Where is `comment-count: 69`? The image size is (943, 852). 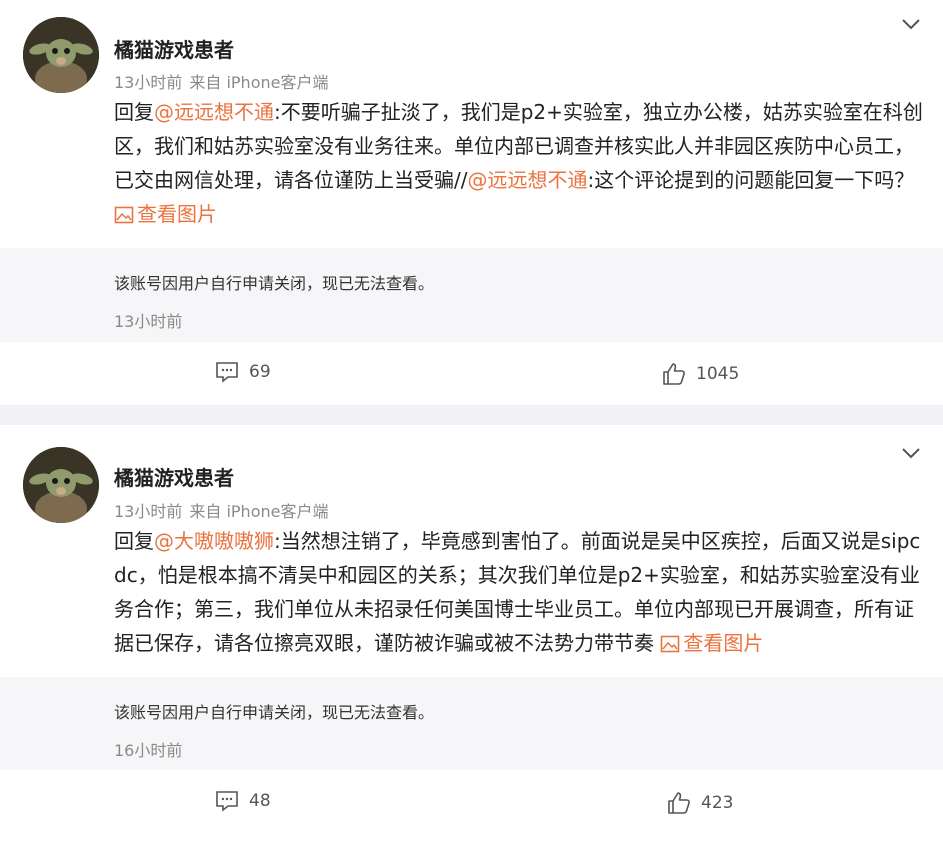
comment-count: 69 is located at coordinates (260, 372).